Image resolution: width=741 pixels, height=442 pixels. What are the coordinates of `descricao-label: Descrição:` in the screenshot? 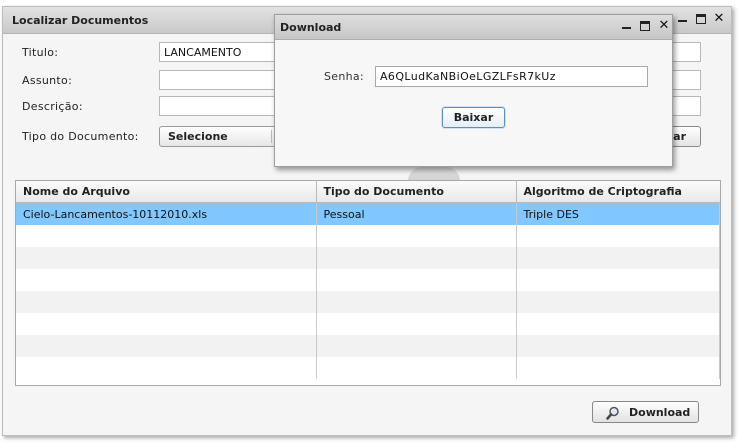 It's located at (52, 106).